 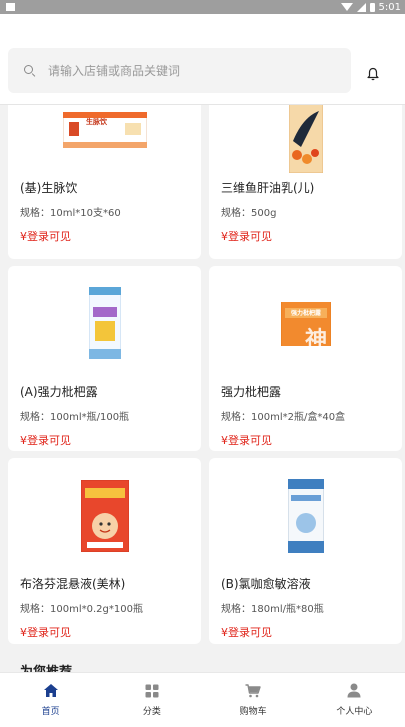 What do you see at coordinates (267, 187) in the screenshot?
I see `product-name: 三维鱼肝油乳(儿)` at bounding box center [267, 187].